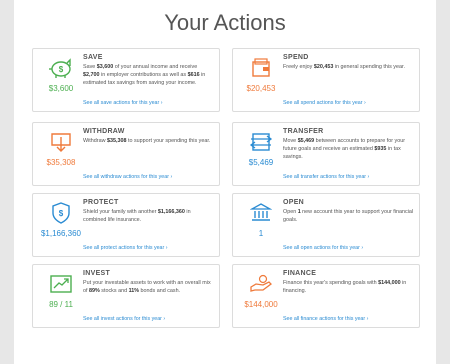  What do you see at coordinates (168, 141) in the screenshot?
I see `description-text: to support your spending this year.` at bounding box center [168, 141].